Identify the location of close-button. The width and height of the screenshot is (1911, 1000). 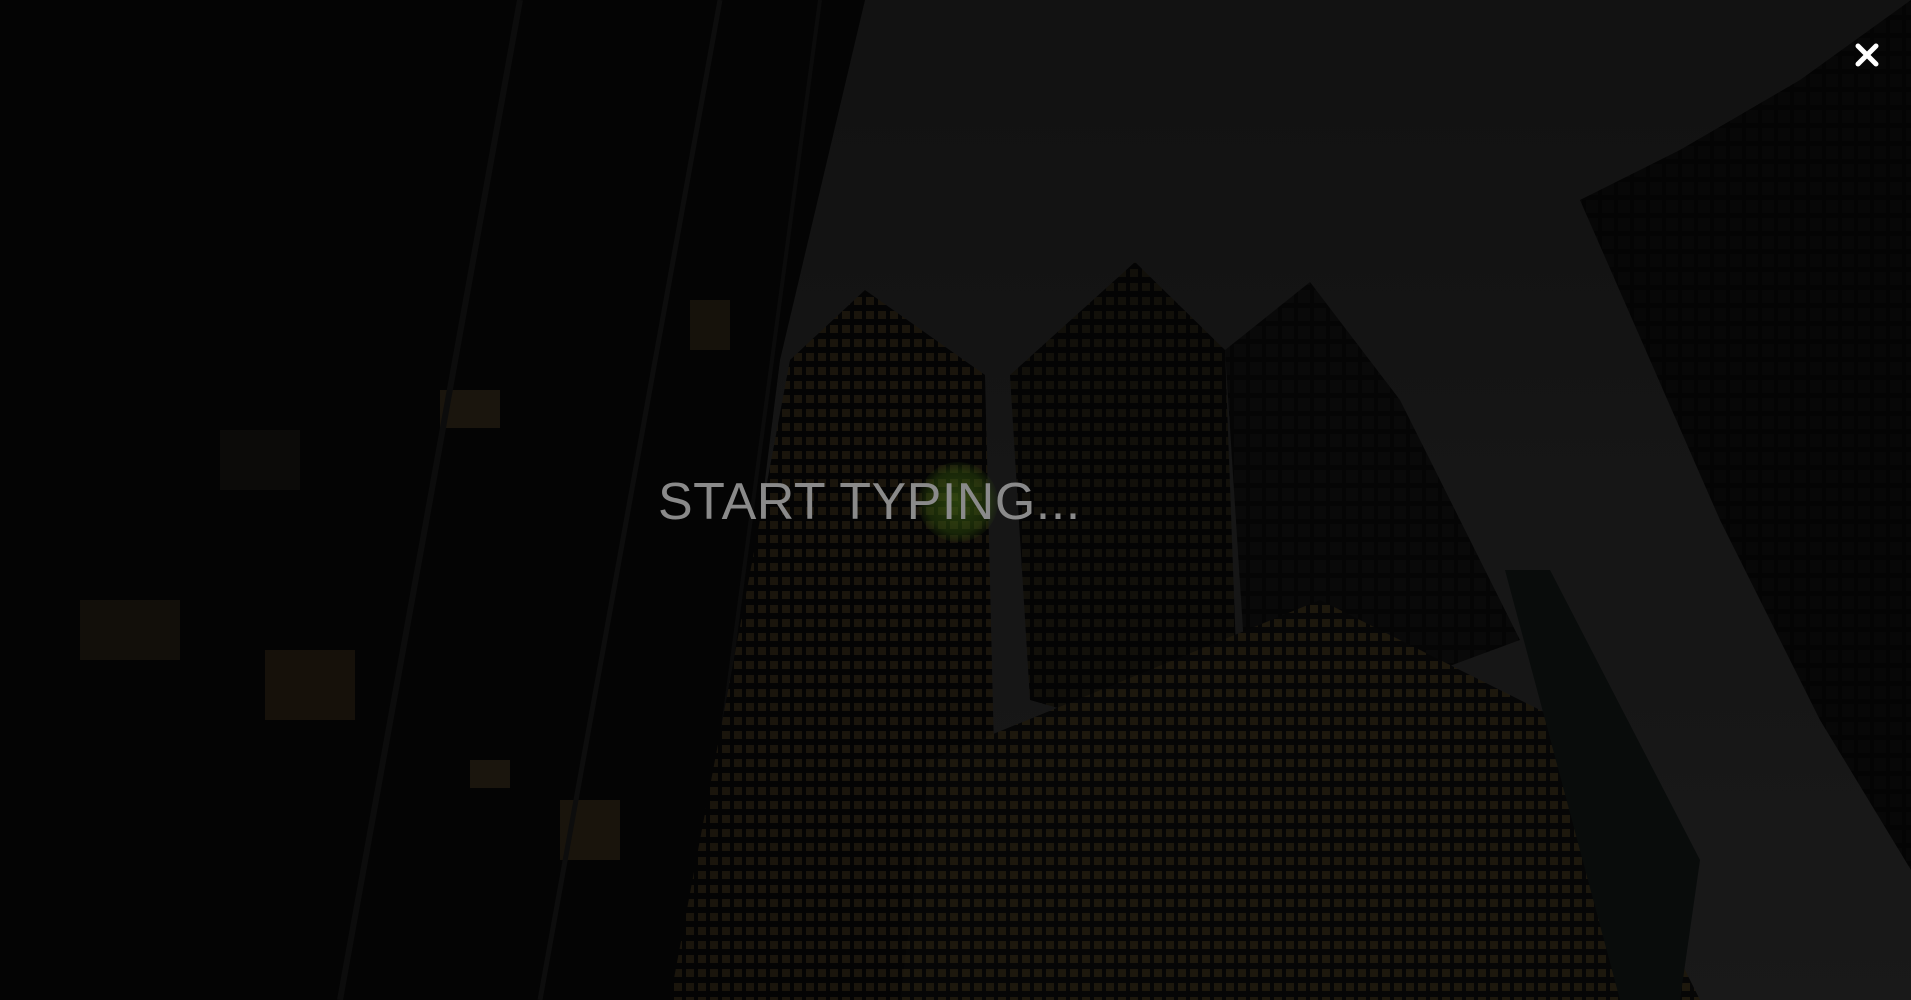
(1867, 55).